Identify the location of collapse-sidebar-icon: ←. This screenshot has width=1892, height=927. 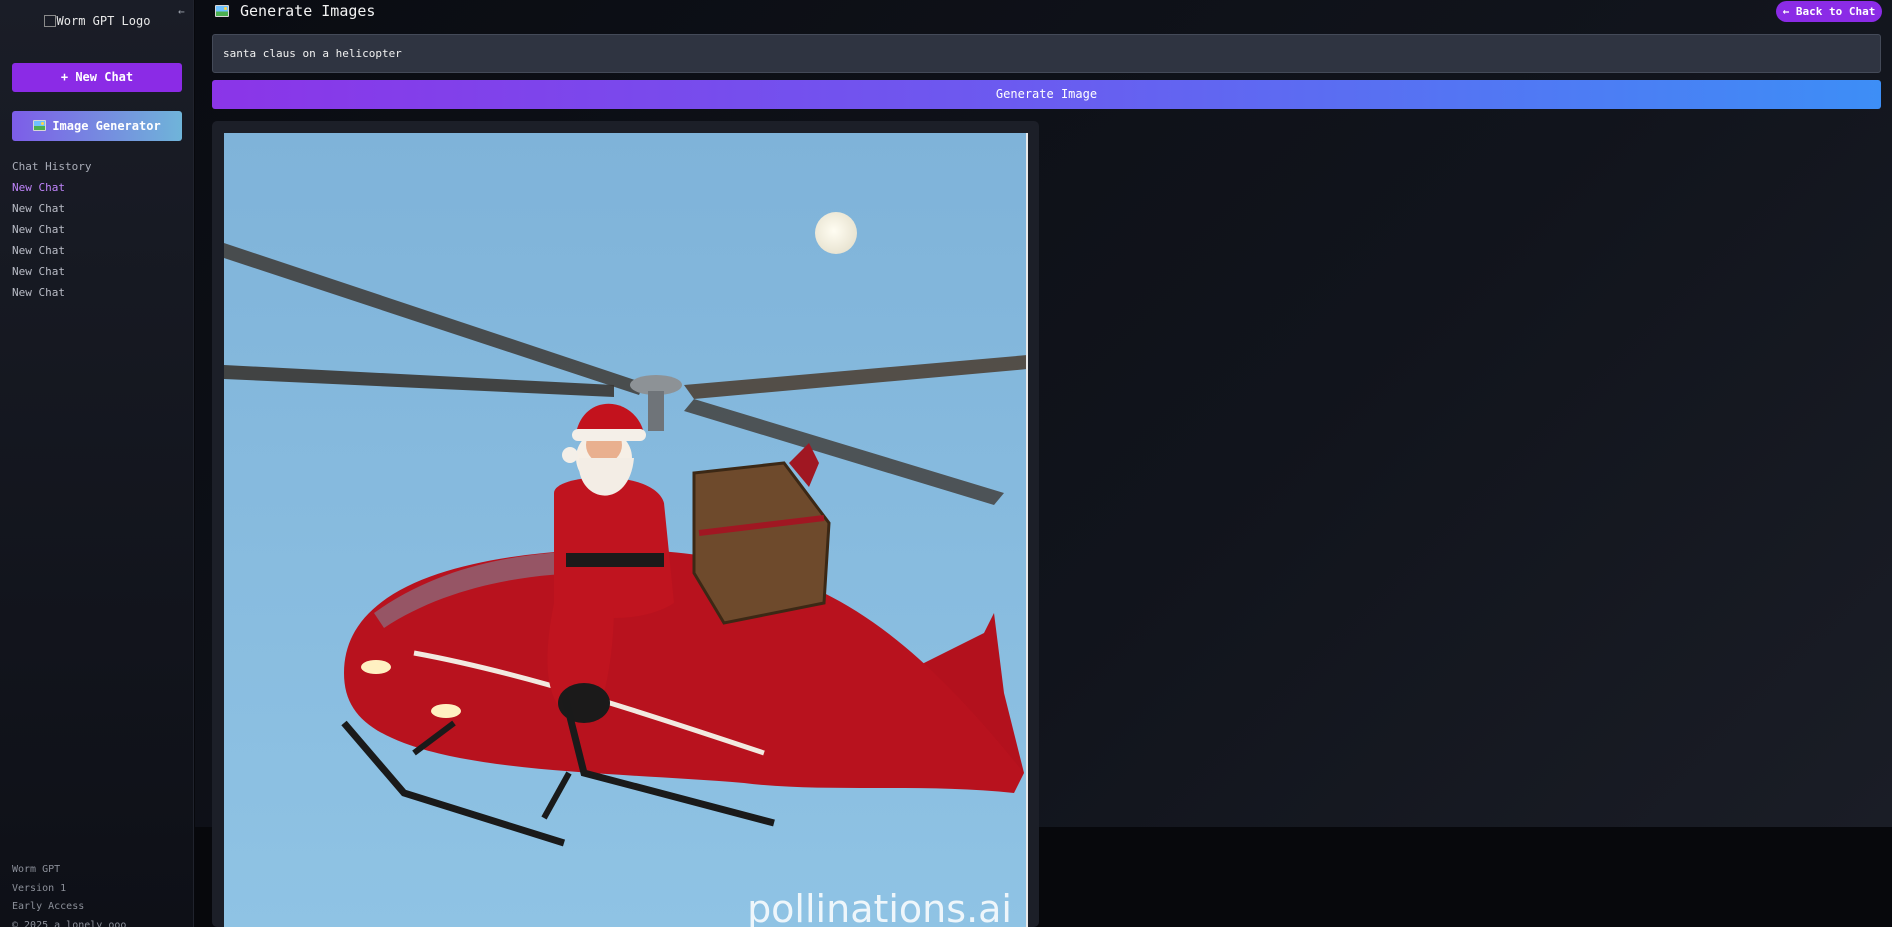
(181, 11).